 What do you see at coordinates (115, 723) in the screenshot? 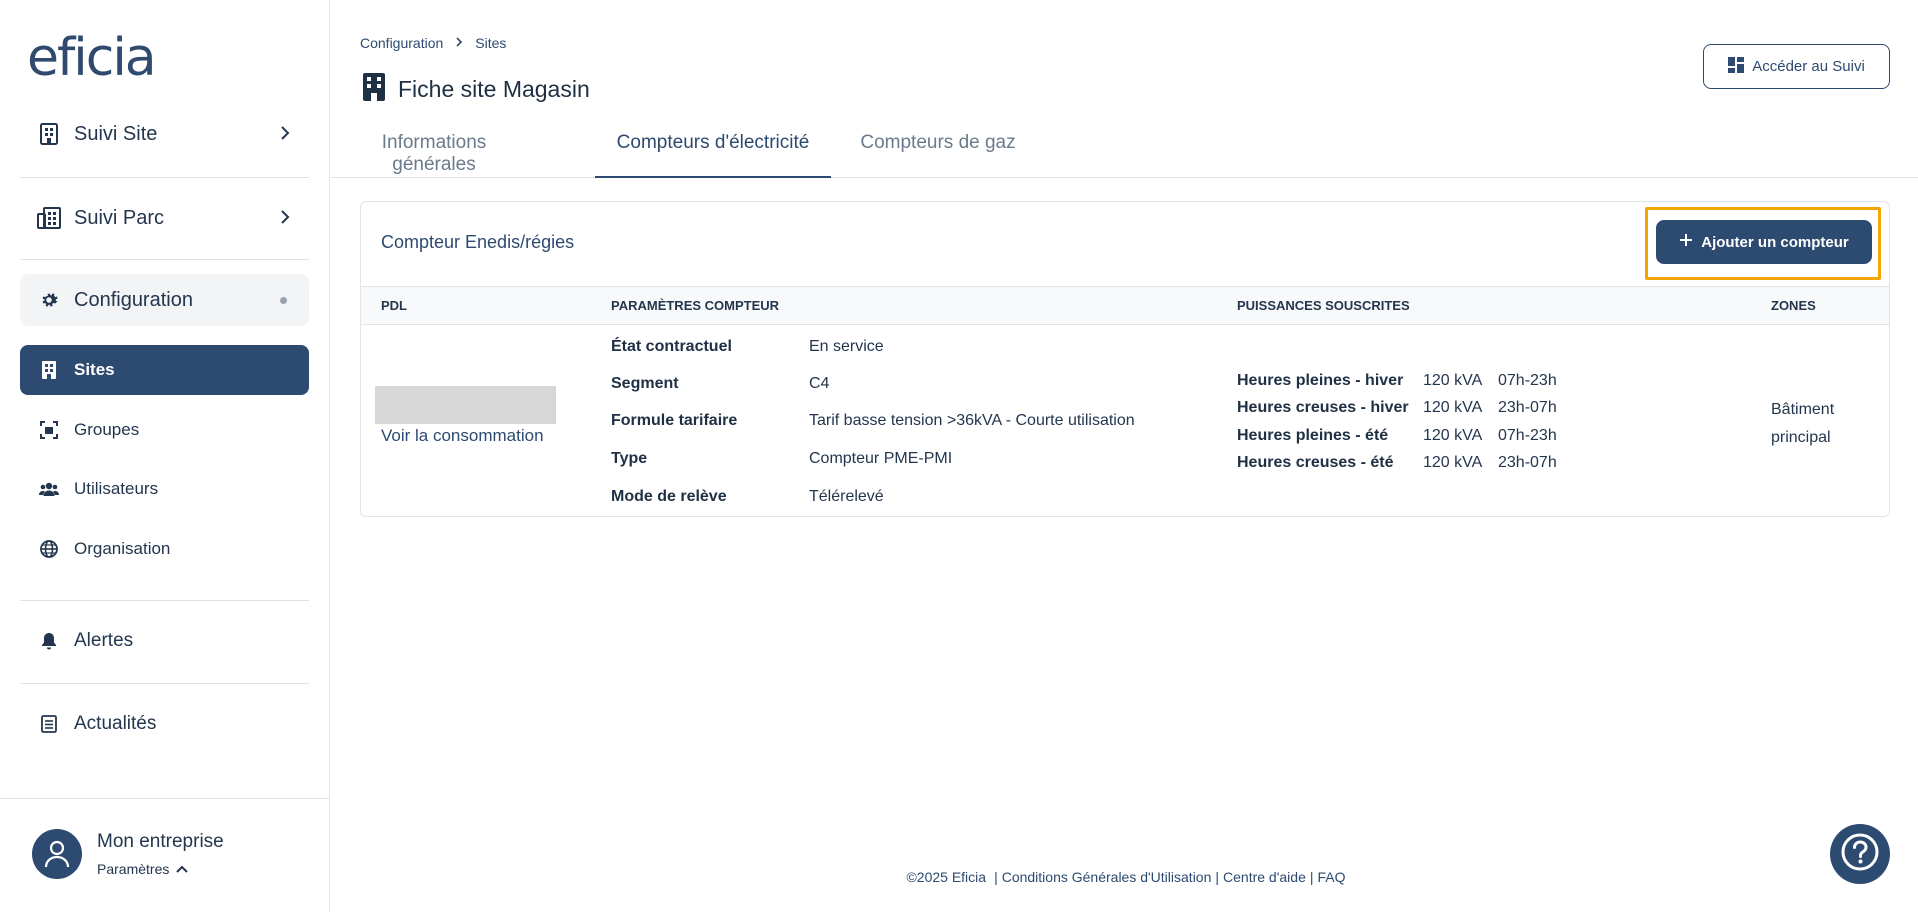
I see `sidebar-item-label: Actualités` at bounding box center [115, 723].